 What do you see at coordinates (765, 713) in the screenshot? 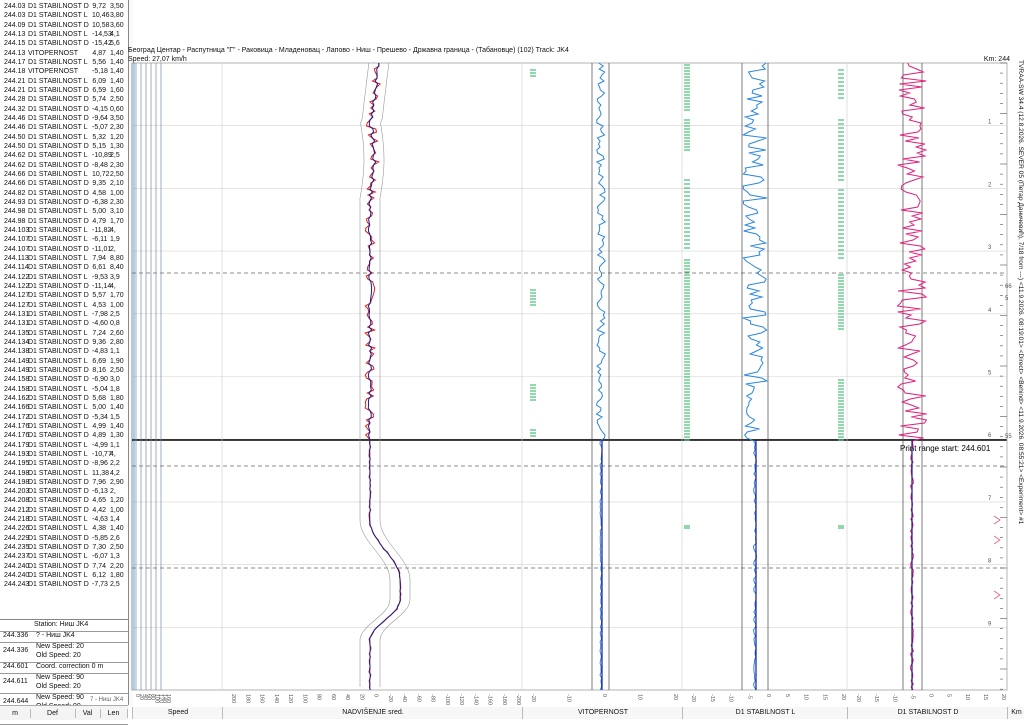
I see `footer-stab-l: D1 STABILNOST L` at bounding box center [765, 713].